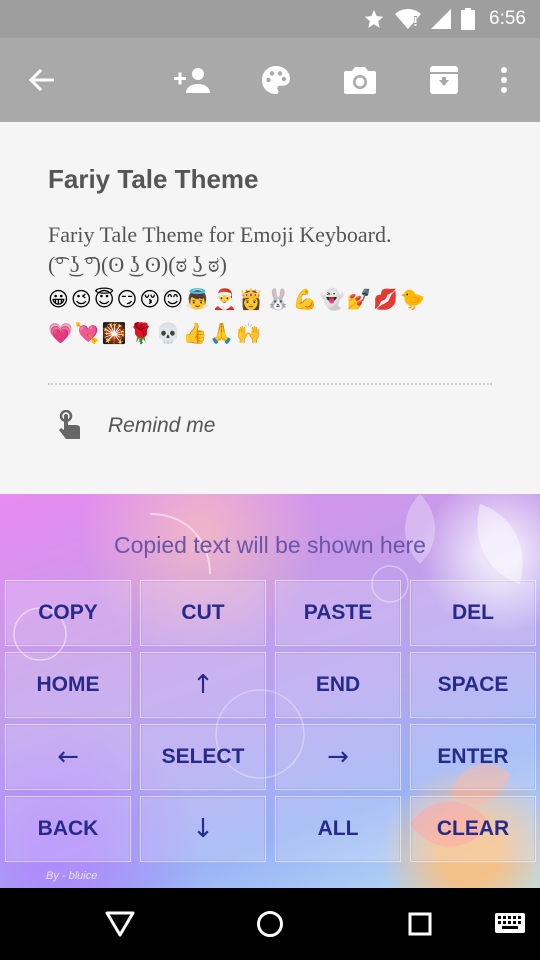 Image resolution: width=540 pixels, height=960 pixels. I want to click on key-back: BACK, so click(68, 829).